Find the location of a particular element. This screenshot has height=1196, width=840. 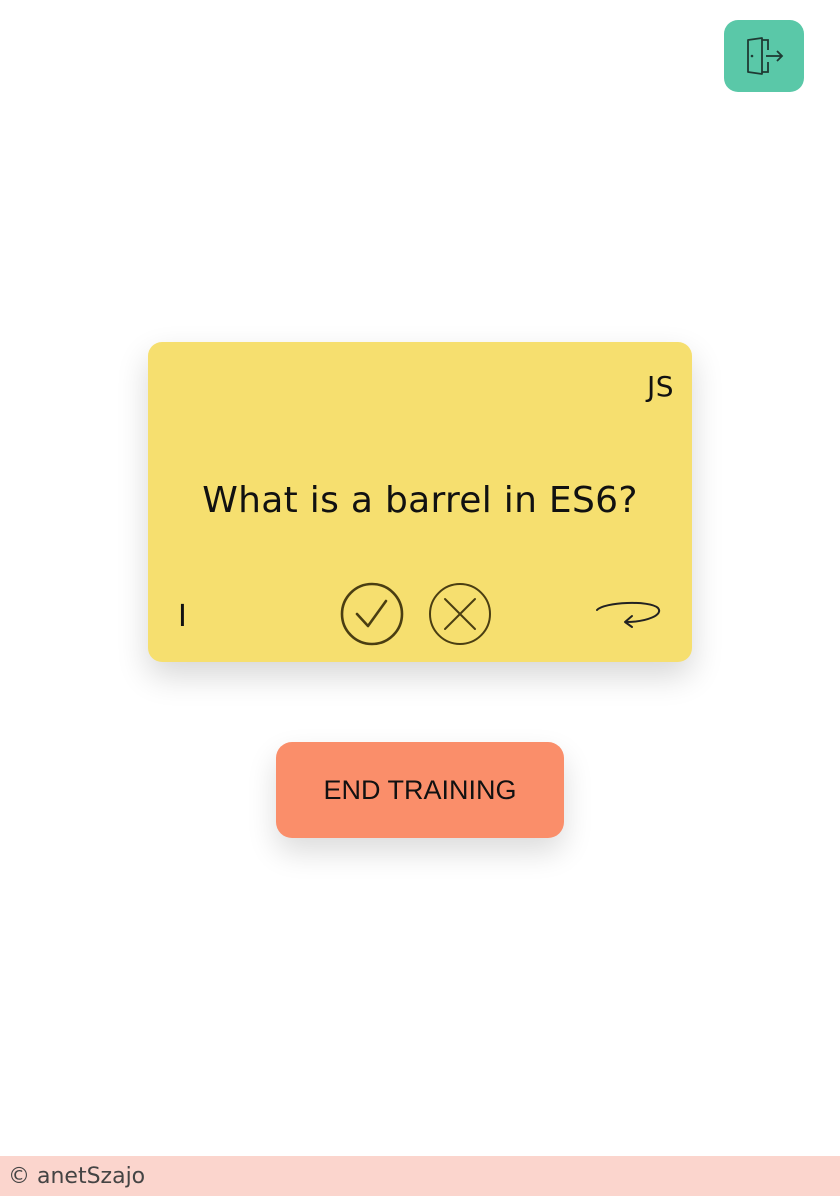

logout-door-icon is located at coordinates (765, 56).